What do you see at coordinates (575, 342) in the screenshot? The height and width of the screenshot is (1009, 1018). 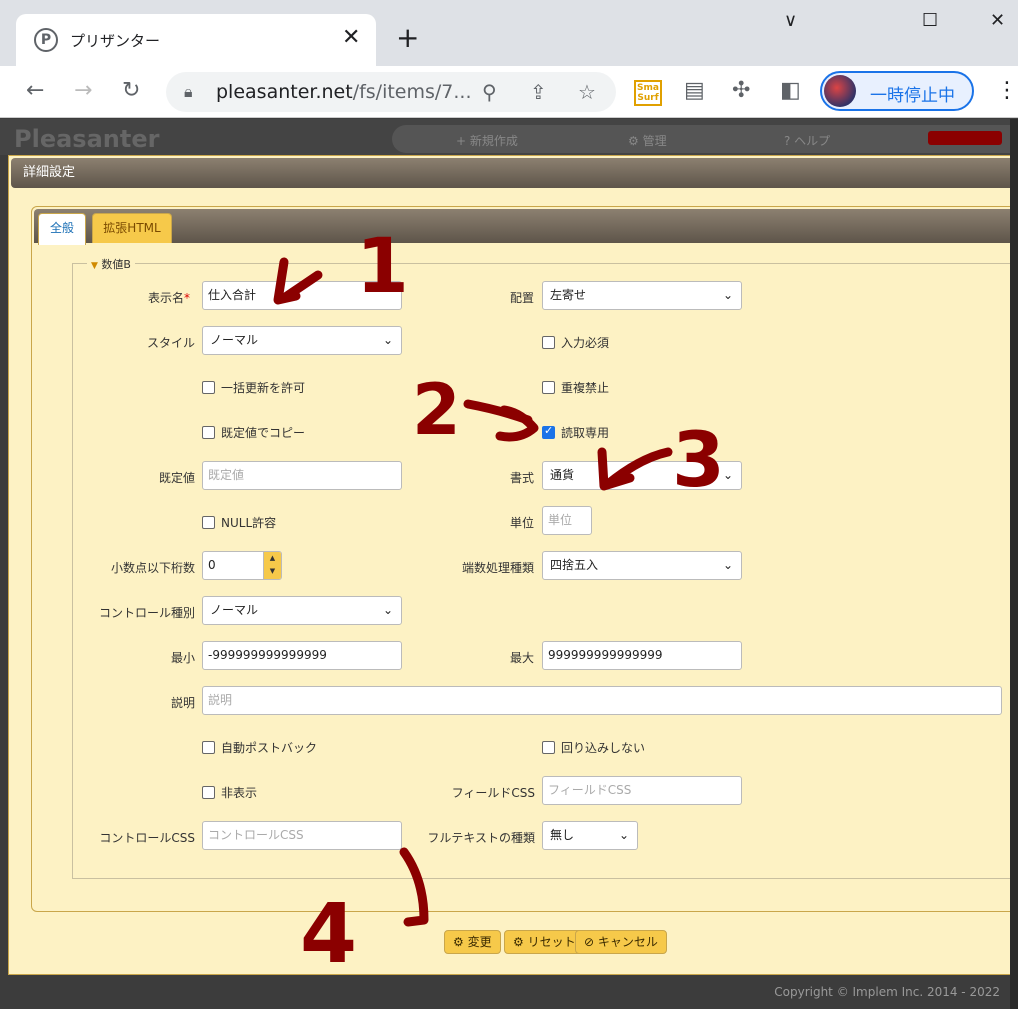 I see `required-checkbox: 入力必須` at bounding box center [575, 342].